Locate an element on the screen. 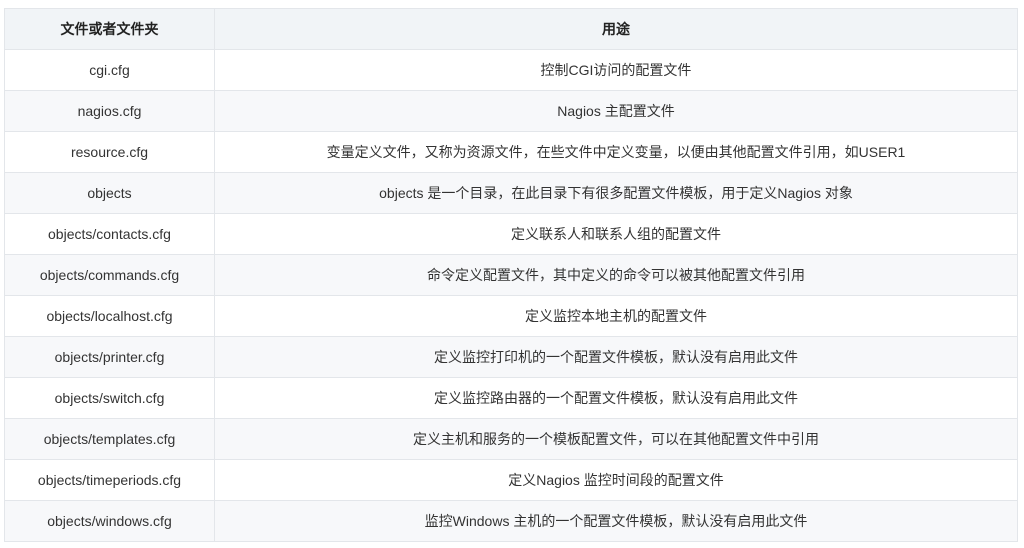 This screenshot has width=1024, height=548. use-cell: 控制CGI访问的配置文件 is located at coordinates (616, 70).